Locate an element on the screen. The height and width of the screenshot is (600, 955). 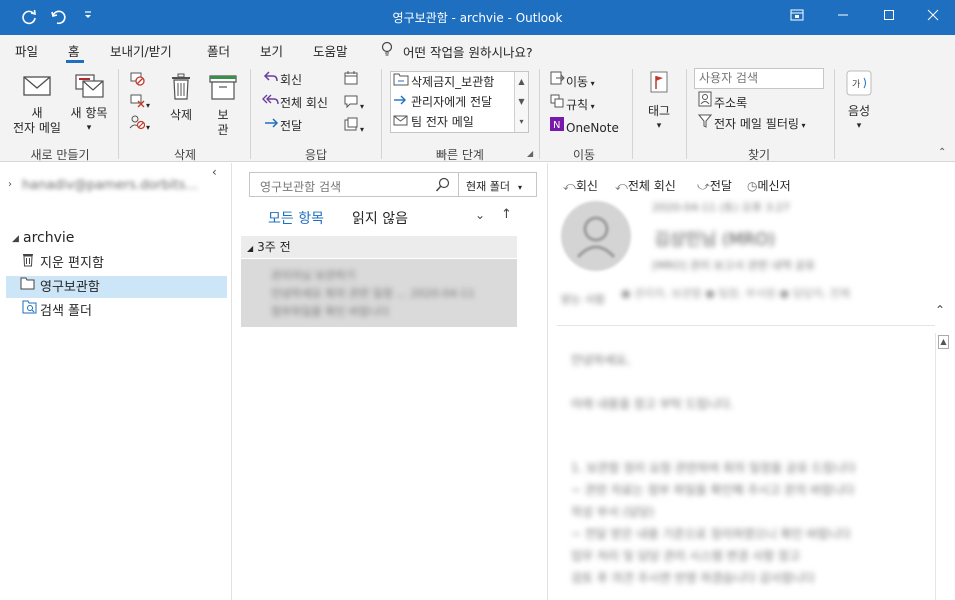
folder-label: 검색 폴더 is located at coordinates (66, 311).